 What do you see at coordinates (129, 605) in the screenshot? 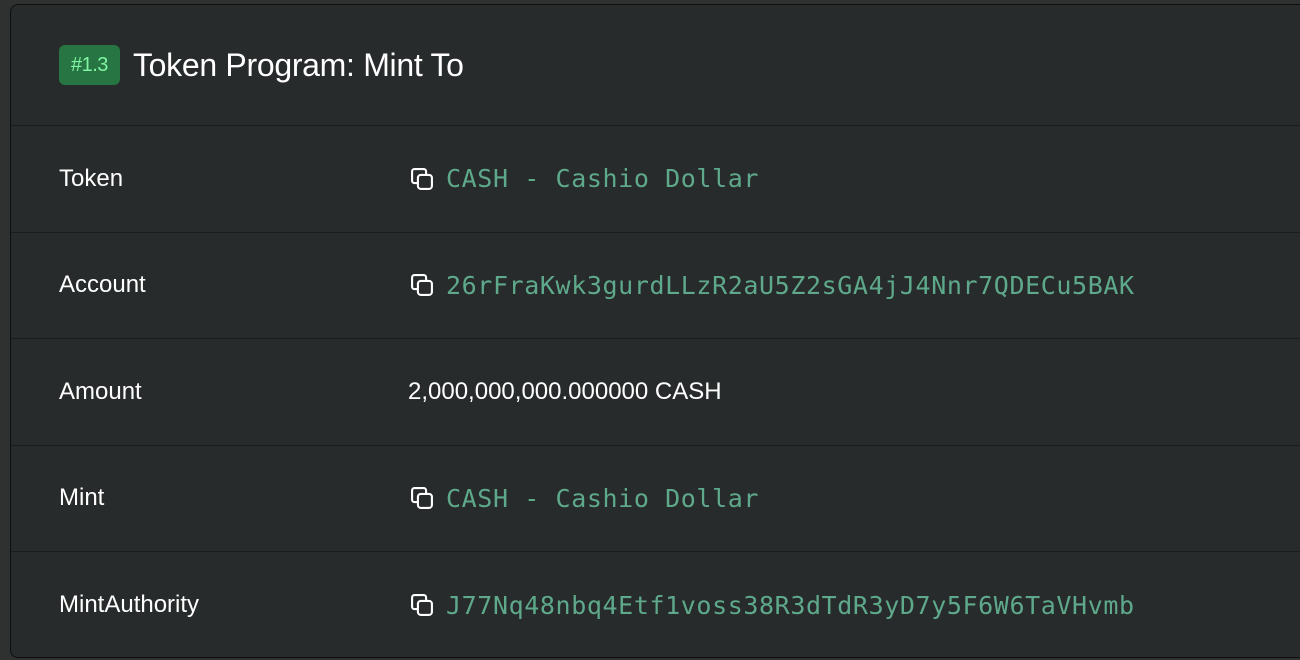
I see `row-label: MintAuthority` at bounding box center [129, 605].